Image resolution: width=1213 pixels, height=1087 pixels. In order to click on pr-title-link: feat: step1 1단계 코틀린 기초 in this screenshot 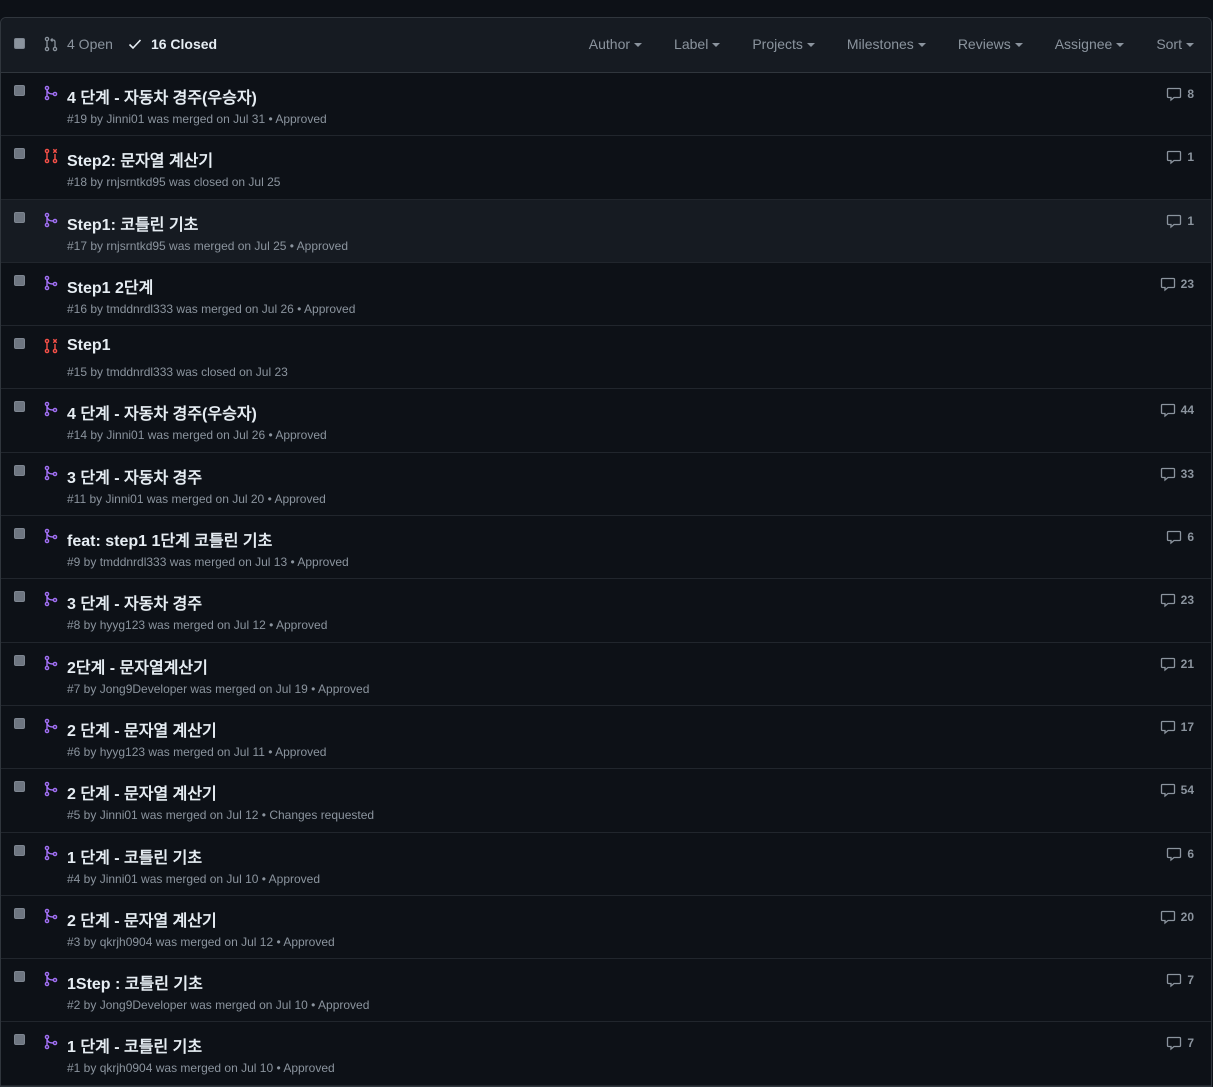, I will do `click(169, 539)`.